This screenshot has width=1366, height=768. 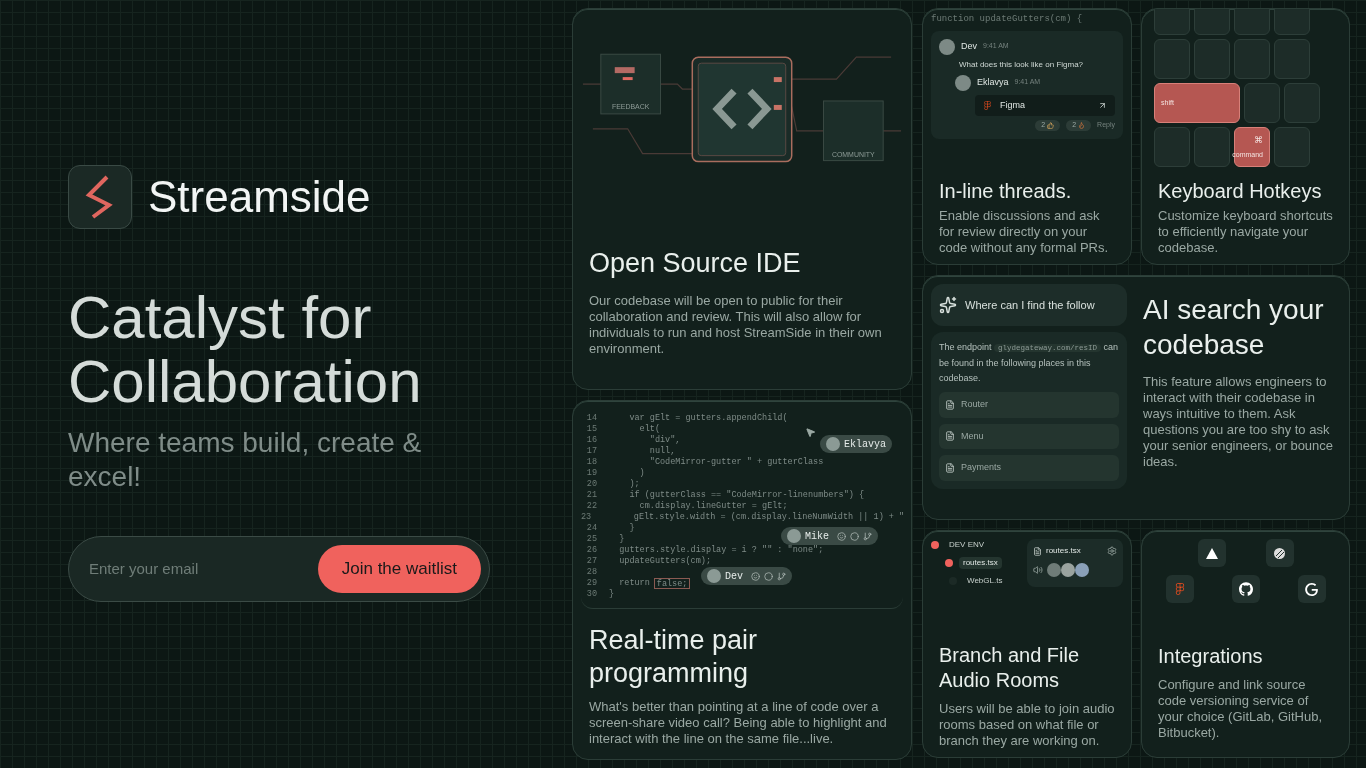 I want to click on query-text: Where can I find the follow, so click(x=1030, y=305).